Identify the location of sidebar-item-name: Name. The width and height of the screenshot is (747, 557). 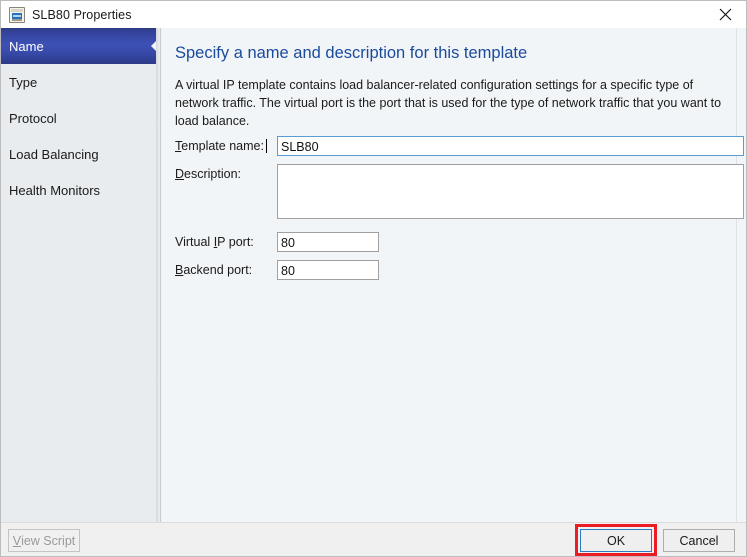
(80, 46).